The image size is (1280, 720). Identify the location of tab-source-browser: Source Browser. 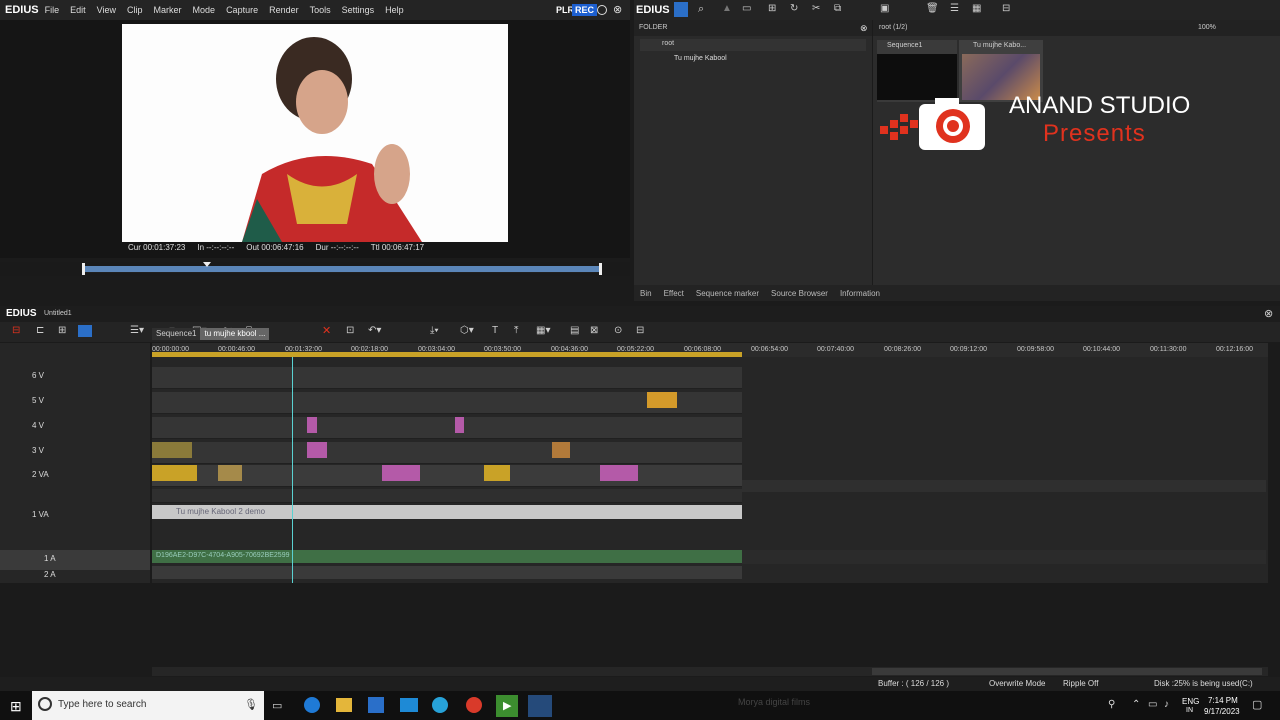
(799, 293).